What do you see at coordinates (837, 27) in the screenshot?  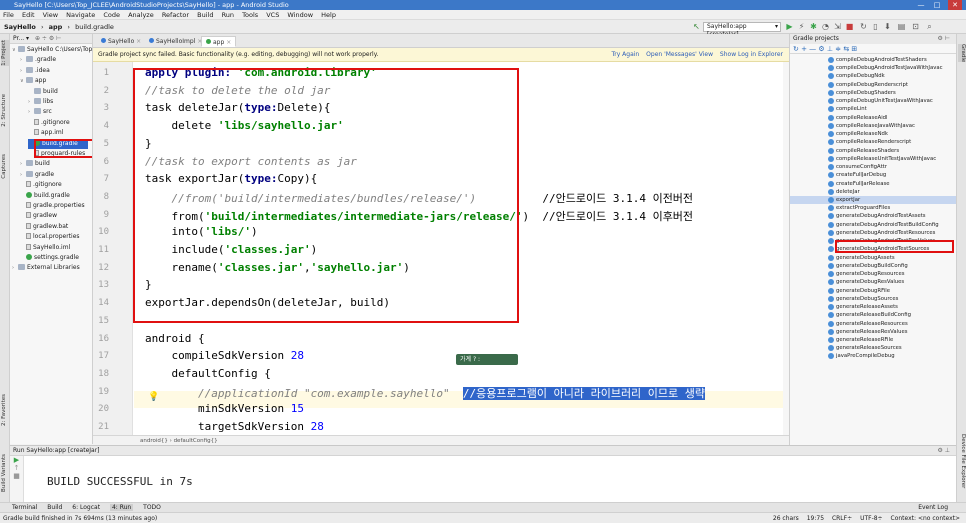 I see `attach-debugger-icon: ⇲` at bounding box center [837, 27].